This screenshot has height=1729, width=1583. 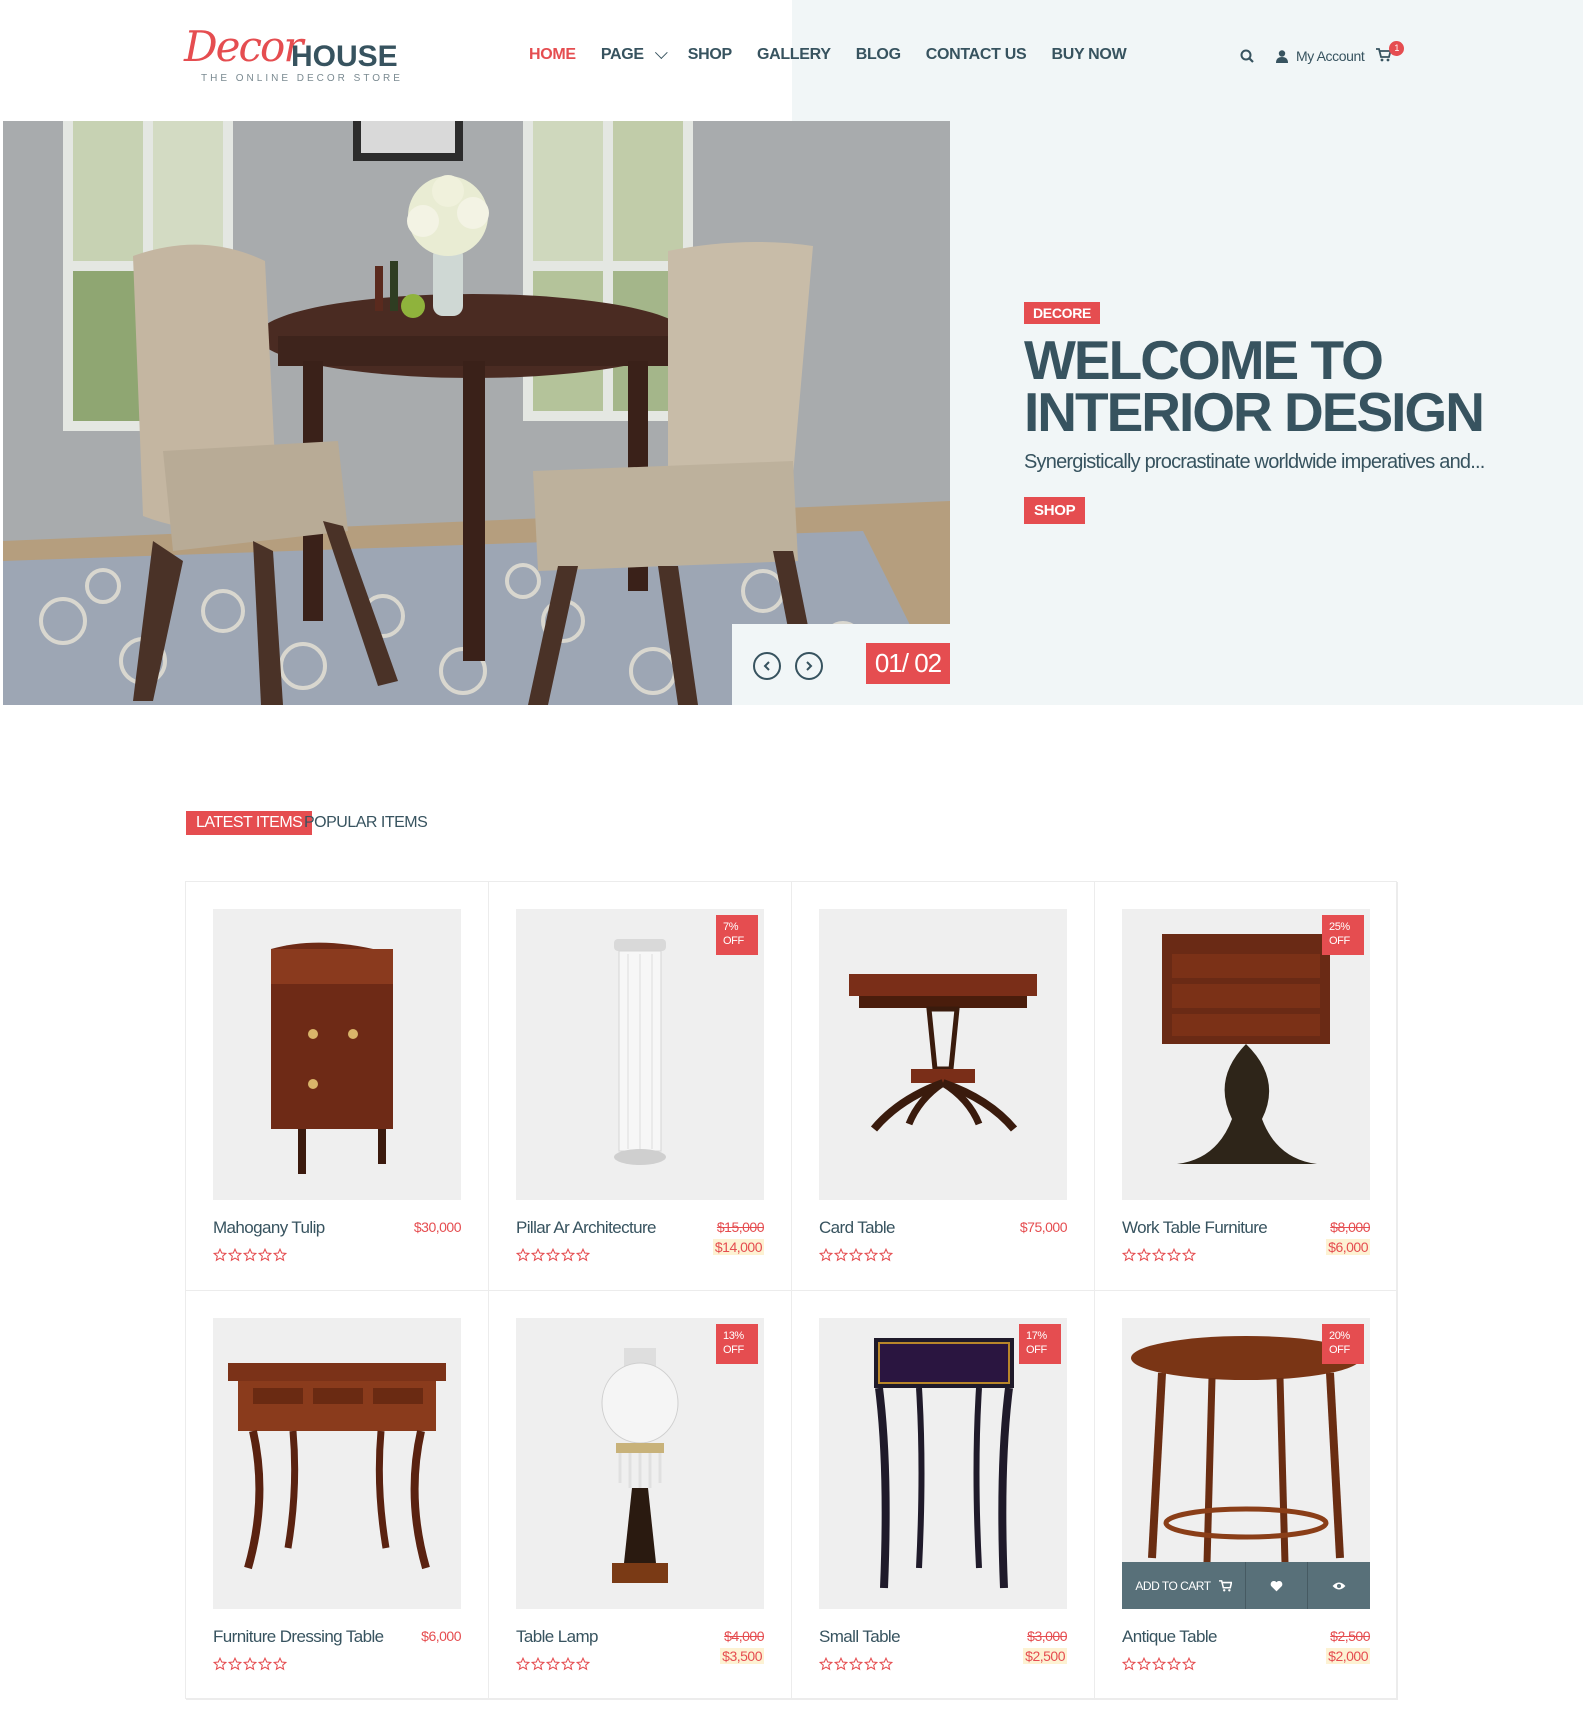 I want to click on header-tools: My Account 1, so click(x=1322, y=52).